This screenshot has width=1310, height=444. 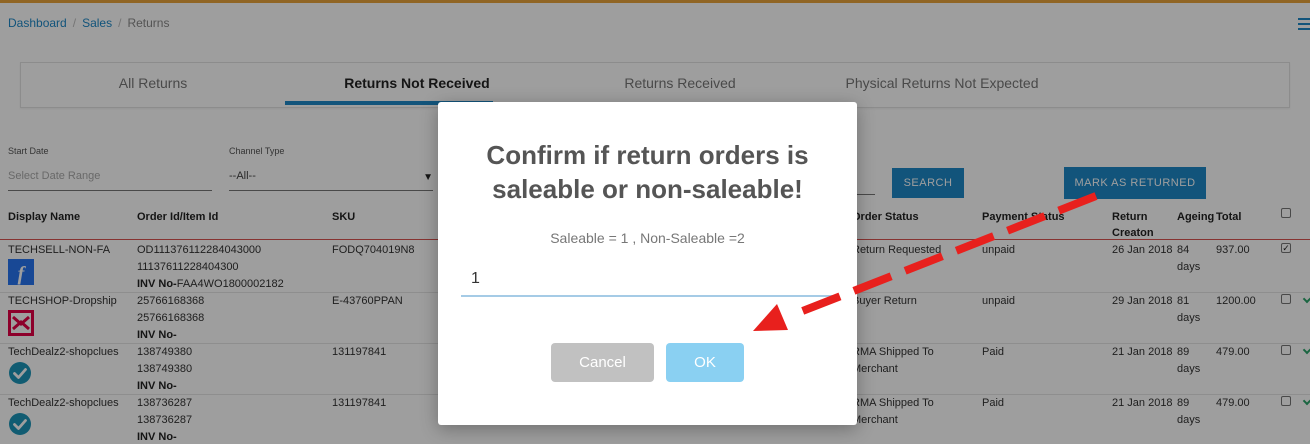 I want to click on ok-button: OK, so click(x=705, y=362).